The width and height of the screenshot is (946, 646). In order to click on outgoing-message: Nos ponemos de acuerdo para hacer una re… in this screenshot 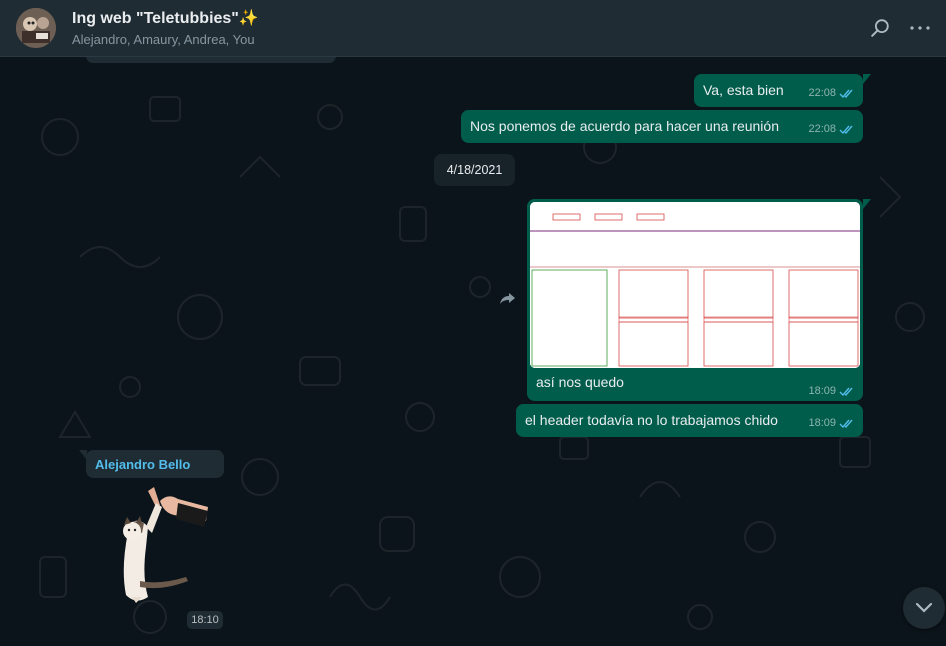, I will do `click(662, 126)`.